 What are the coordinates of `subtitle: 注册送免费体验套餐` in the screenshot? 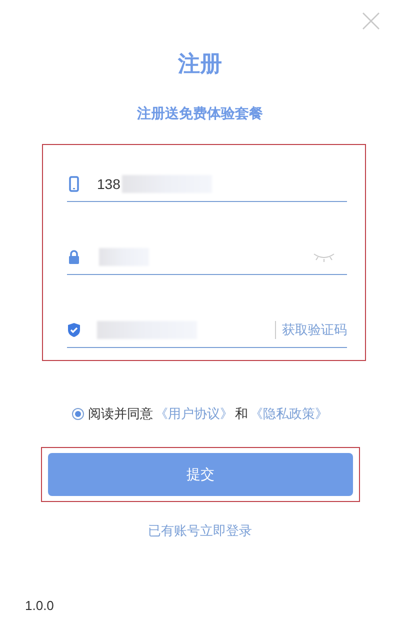 It's located at (200, 114).